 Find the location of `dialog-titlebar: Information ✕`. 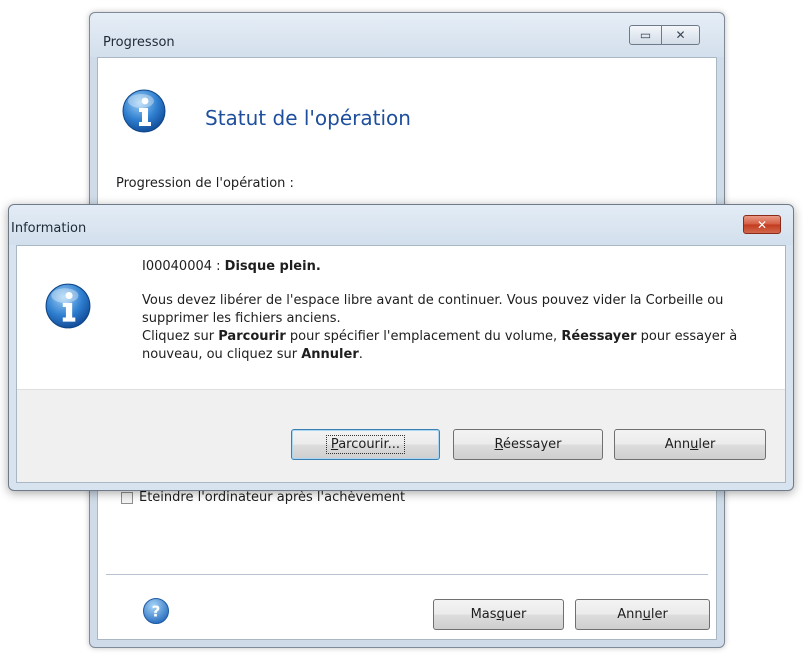

dialog-titlebar: Information ✕ is located at coordinates (401, 225).